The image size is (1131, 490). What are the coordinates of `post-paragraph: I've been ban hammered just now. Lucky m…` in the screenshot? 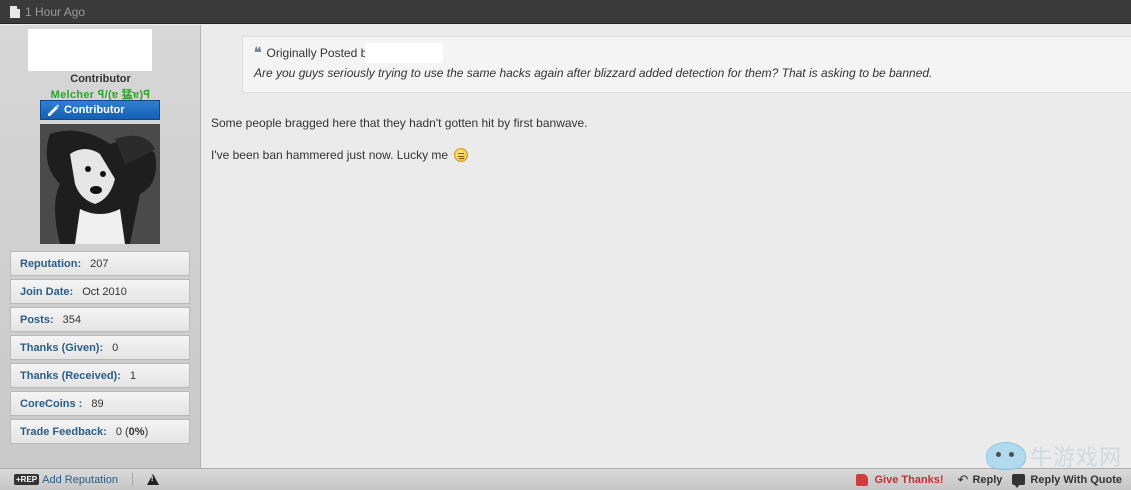 It's located at (340, 155).